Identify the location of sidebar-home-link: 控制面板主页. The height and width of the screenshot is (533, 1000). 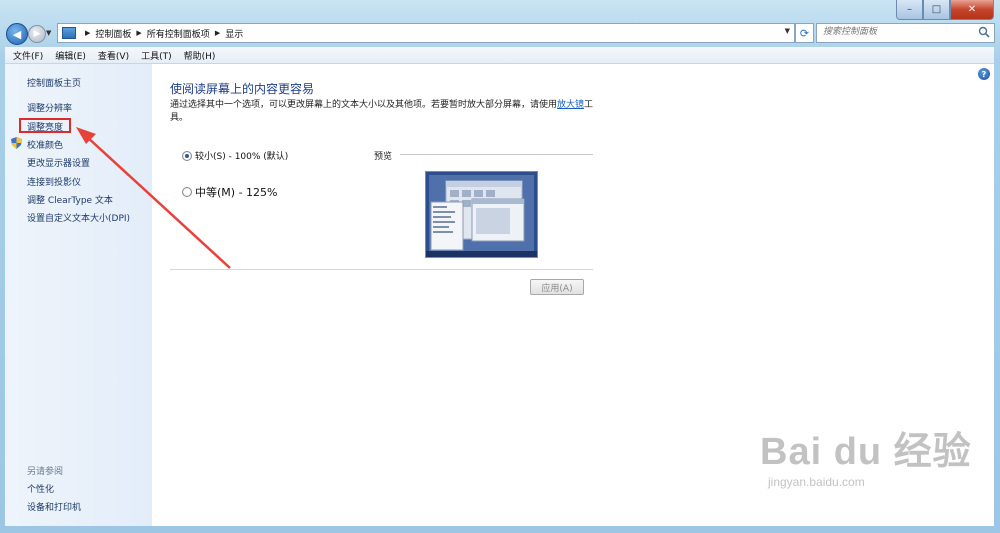
(54, 82).